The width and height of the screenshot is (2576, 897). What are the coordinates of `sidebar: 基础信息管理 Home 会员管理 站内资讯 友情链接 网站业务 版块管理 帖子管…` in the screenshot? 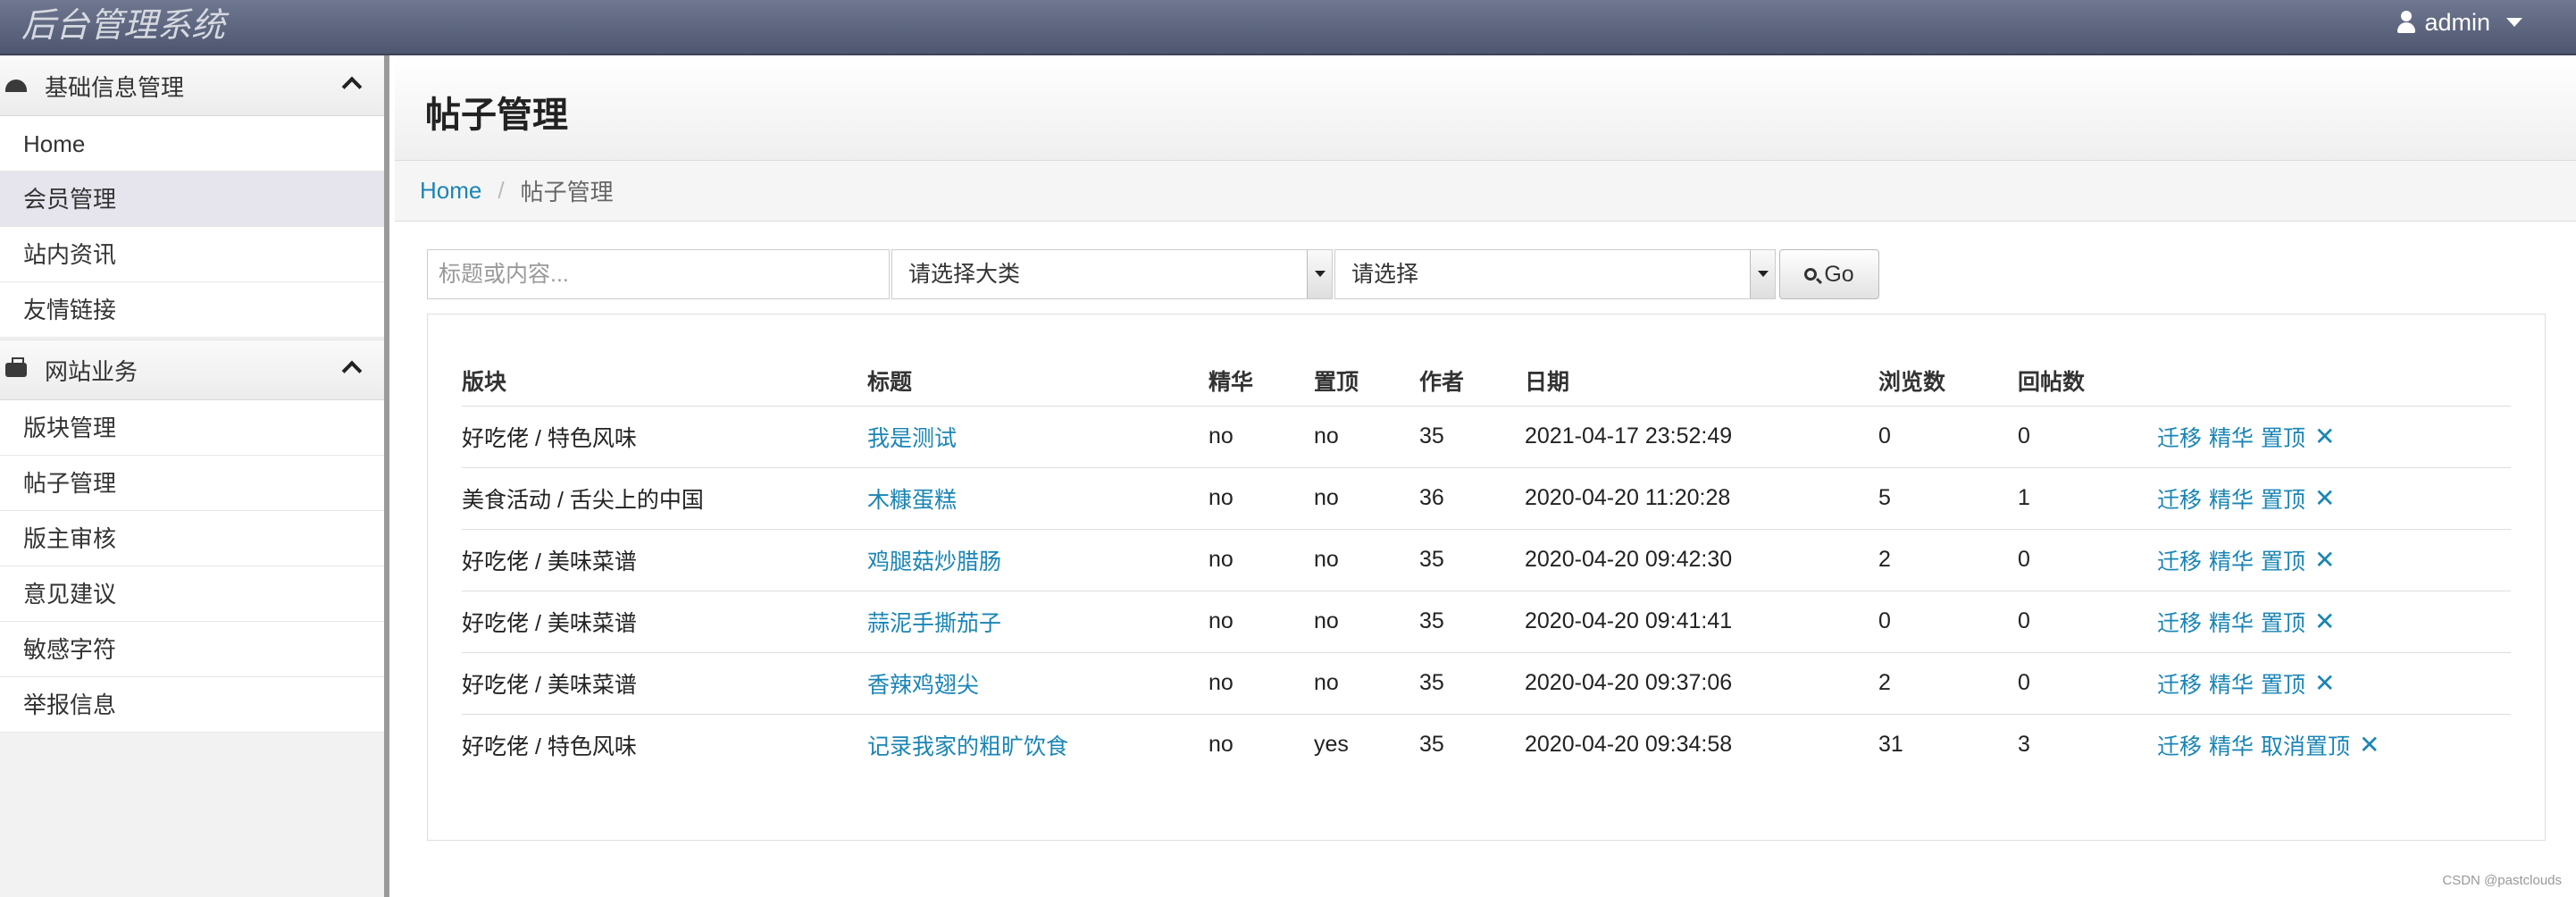 It's located at (195, 476).